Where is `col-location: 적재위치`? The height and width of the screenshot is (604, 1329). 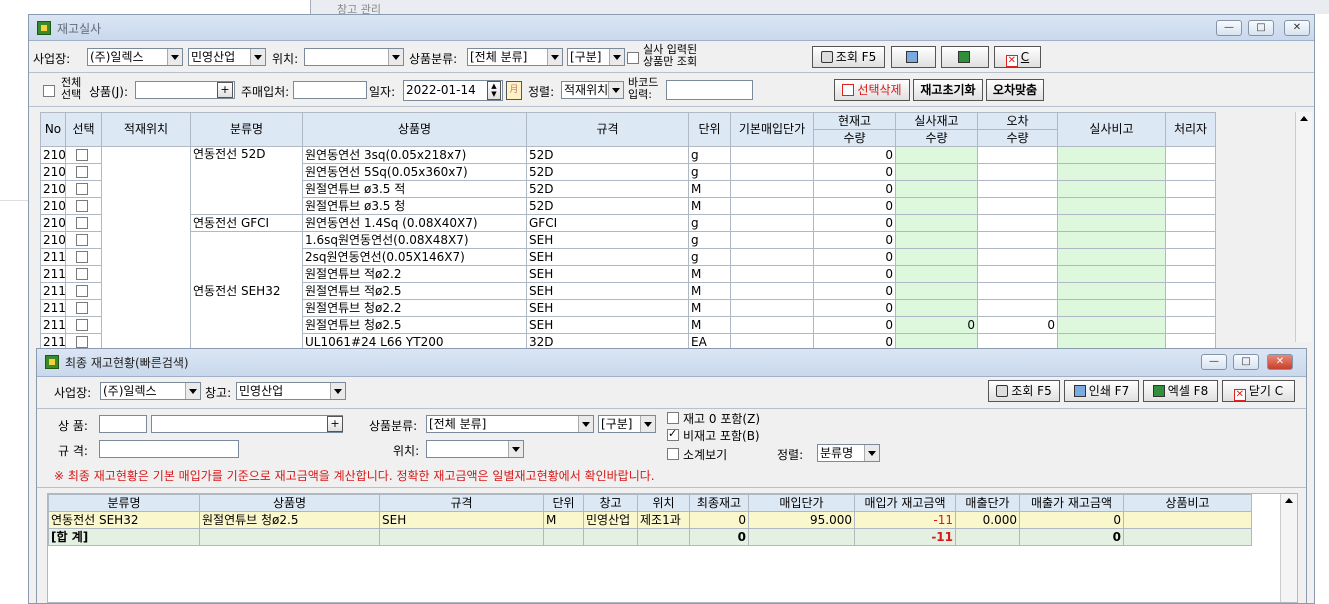
col-location: 적재위치 is located at coordinates (146, 129).